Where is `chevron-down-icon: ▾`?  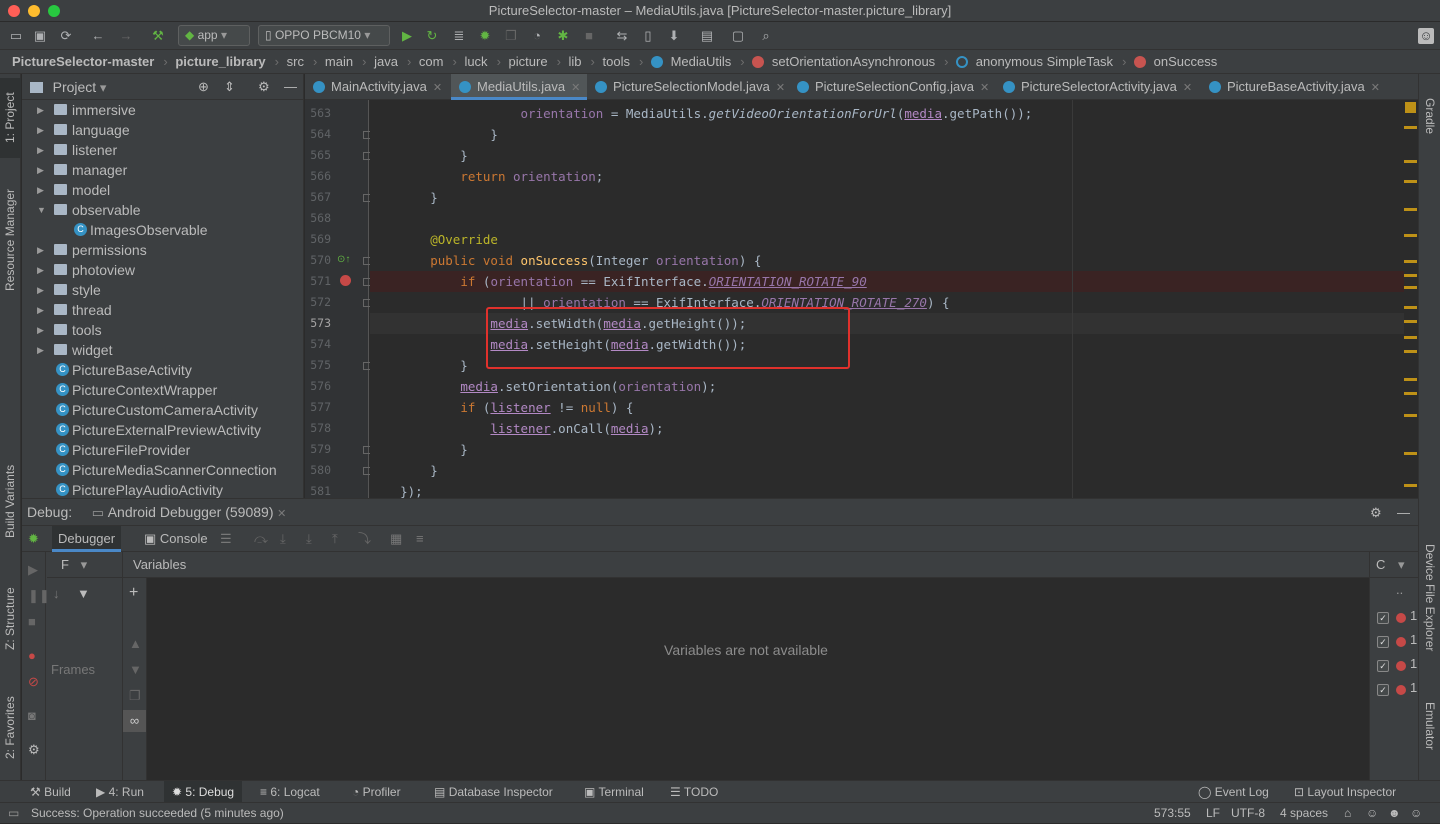
chevron-down-icon: ▾ is located at coordinates (84, 564).